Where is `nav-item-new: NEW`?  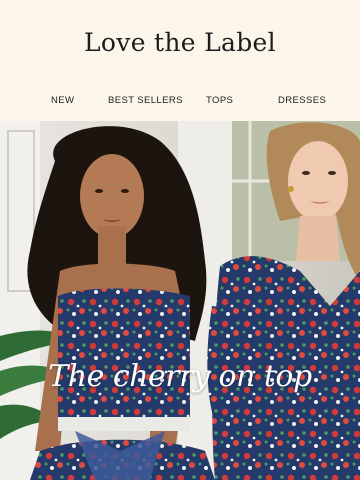 nav-item-new: NEW is located at coordinates (62, 100).